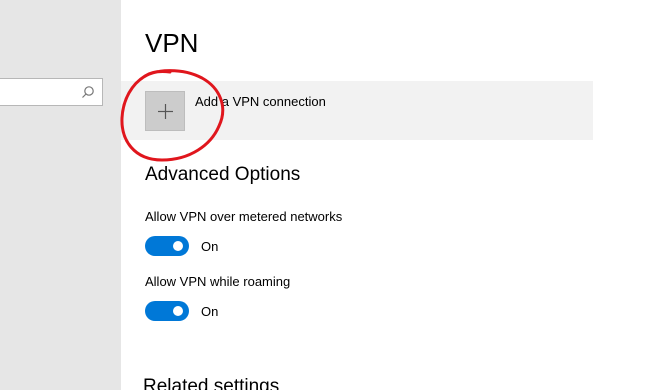  What do you see at coordinates (260, 101) in the screenshot?
I see `add-vpn-connection-label: Add a VPN connection` at bounding box center [260, 101].